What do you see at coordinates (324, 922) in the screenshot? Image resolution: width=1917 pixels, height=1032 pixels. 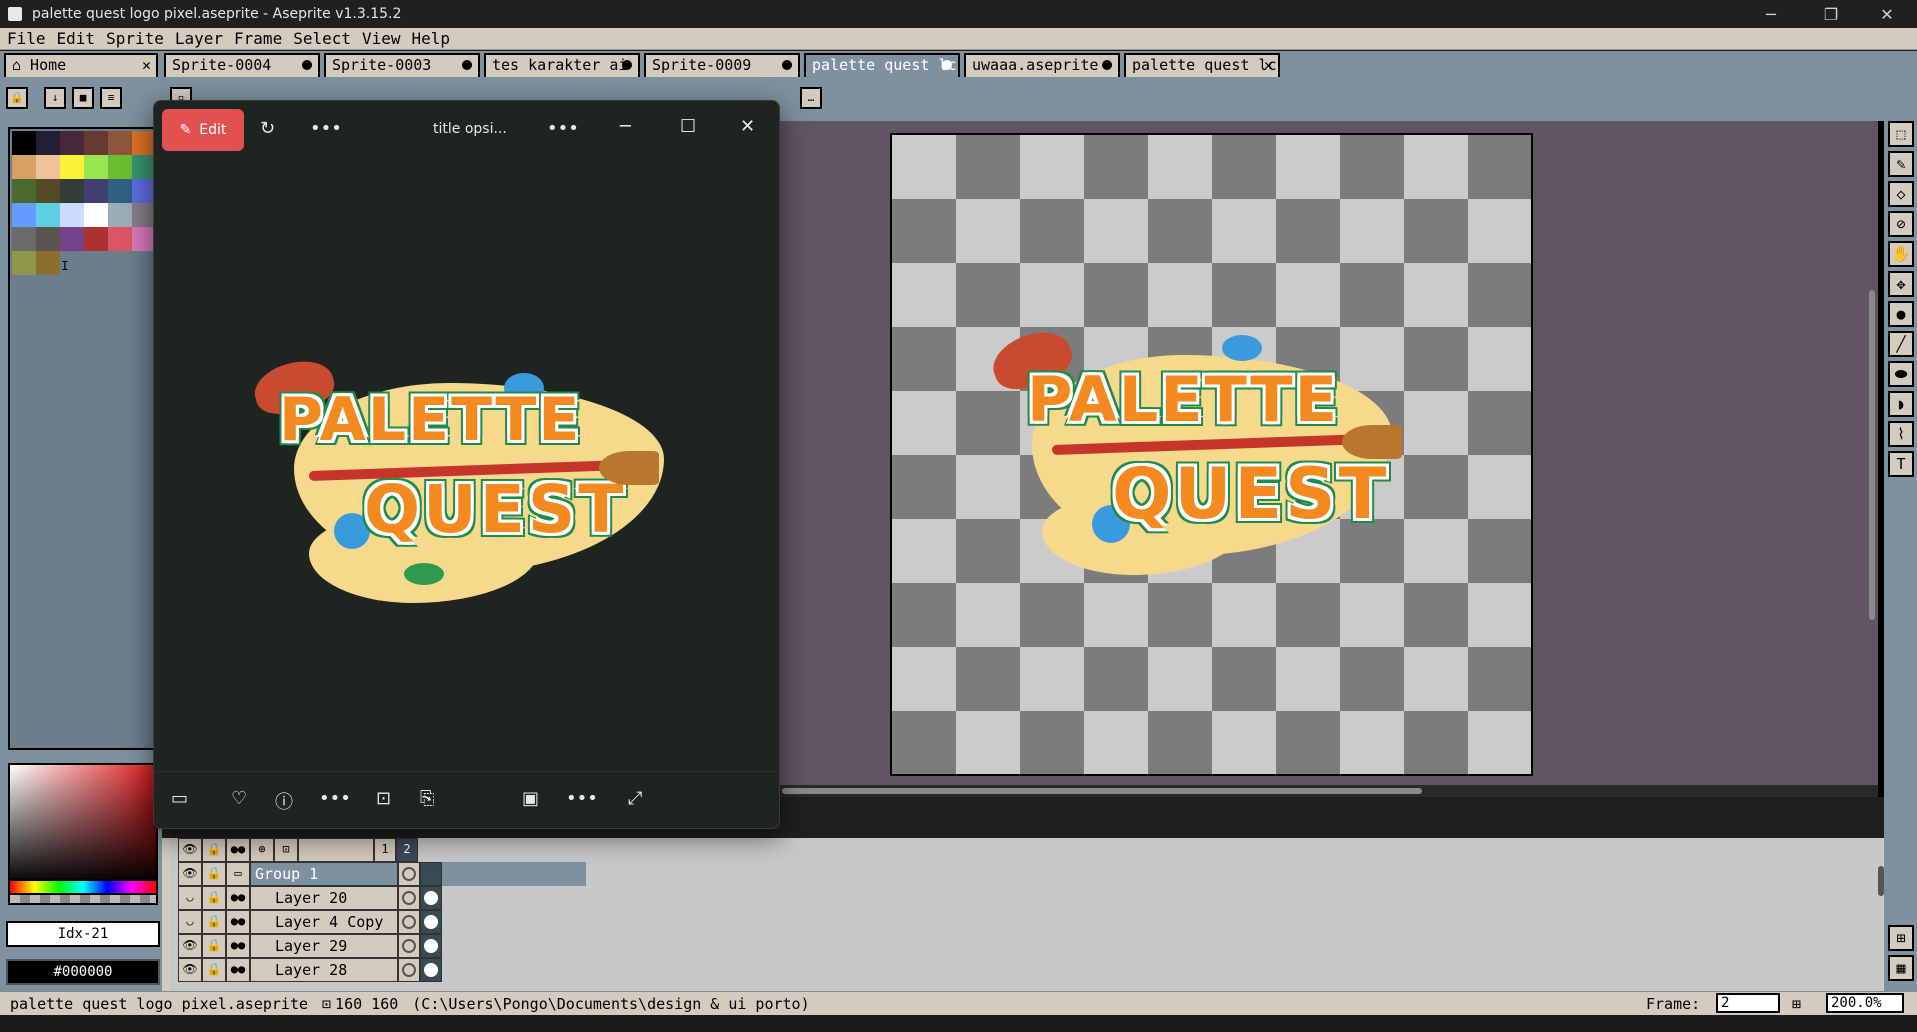 I see `layer-name: Layer 4 Copy` at bounding box center [324, 922].